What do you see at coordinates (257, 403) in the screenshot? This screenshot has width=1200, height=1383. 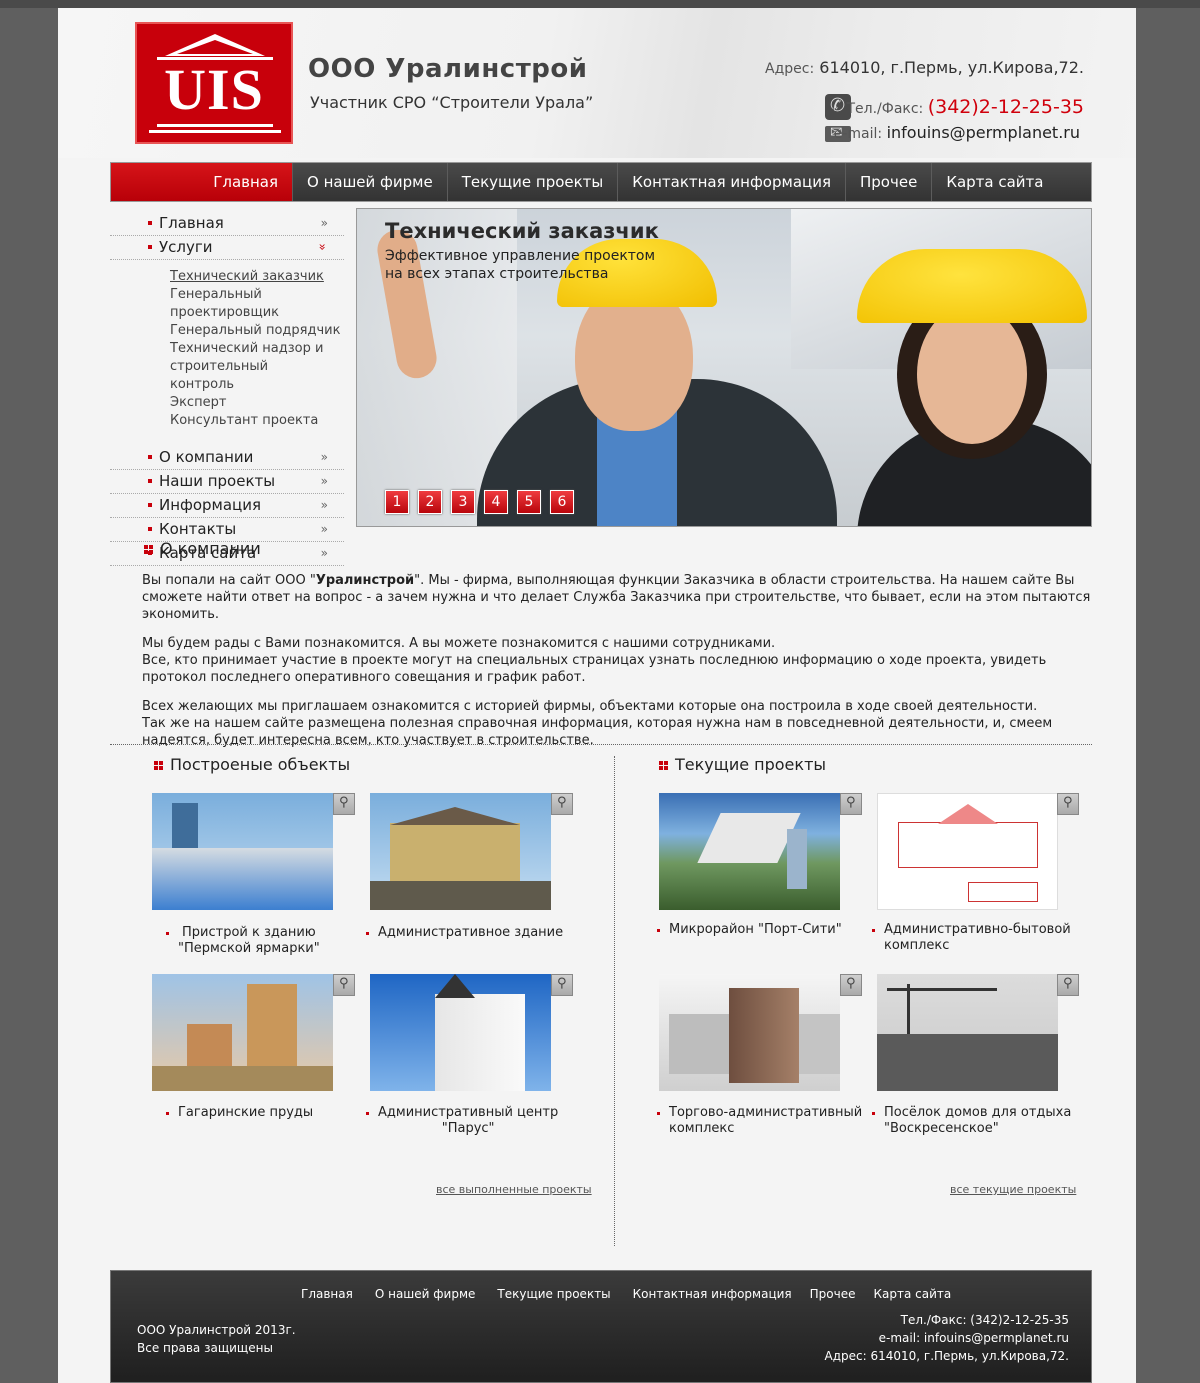 I see `submenu-item-expert: Эксперт` at bounding box center [257, 403].